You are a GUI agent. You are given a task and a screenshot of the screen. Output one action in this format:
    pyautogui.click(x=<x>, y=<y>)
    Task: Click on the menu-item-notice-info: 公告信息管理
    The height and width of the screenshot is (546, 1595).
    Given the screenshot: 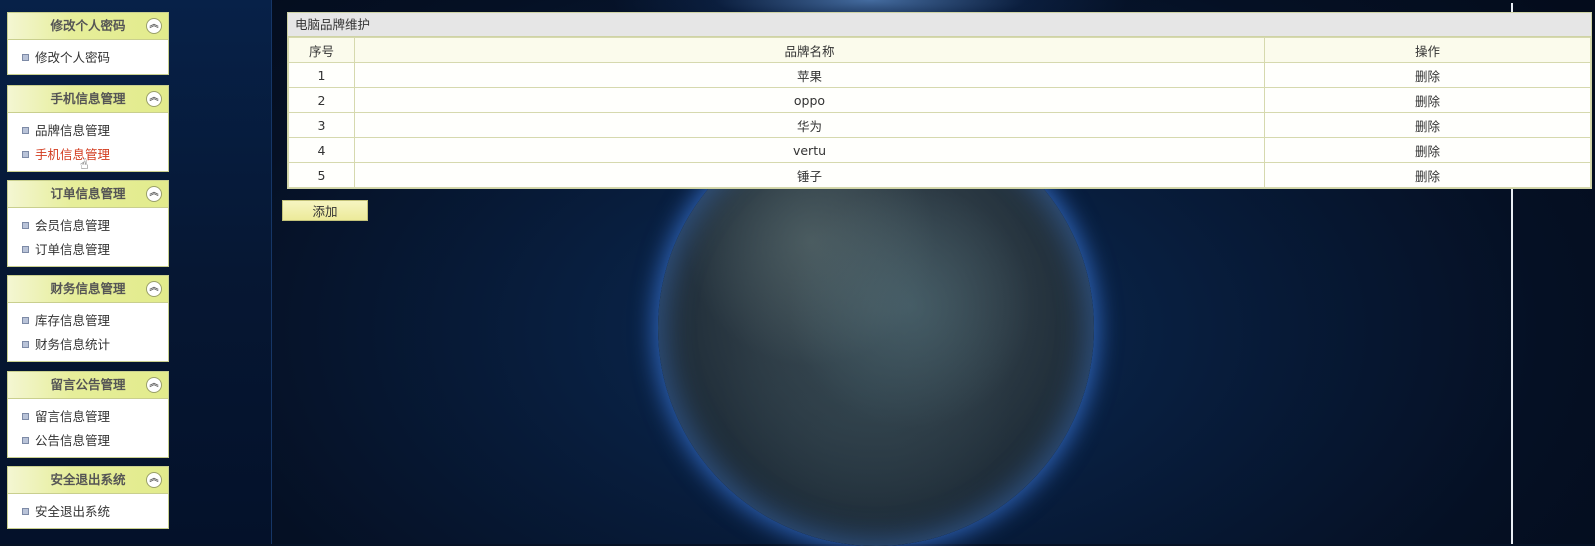 What is the action you would take?
    pyautogui.click(x=88, y=441)
    